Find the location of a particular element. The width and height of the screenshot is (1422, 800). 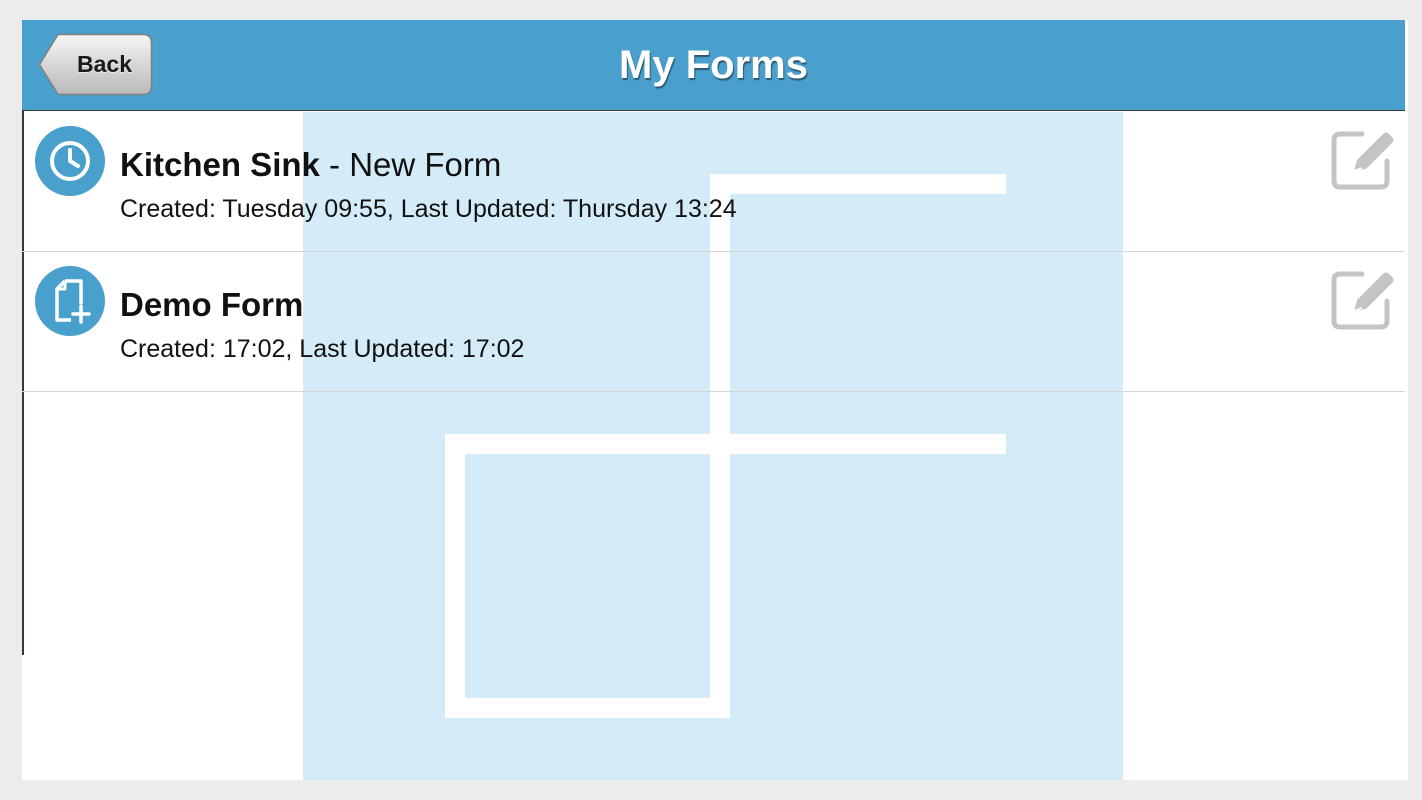

form-name: Demo Form is located at coordinates (212, 304).